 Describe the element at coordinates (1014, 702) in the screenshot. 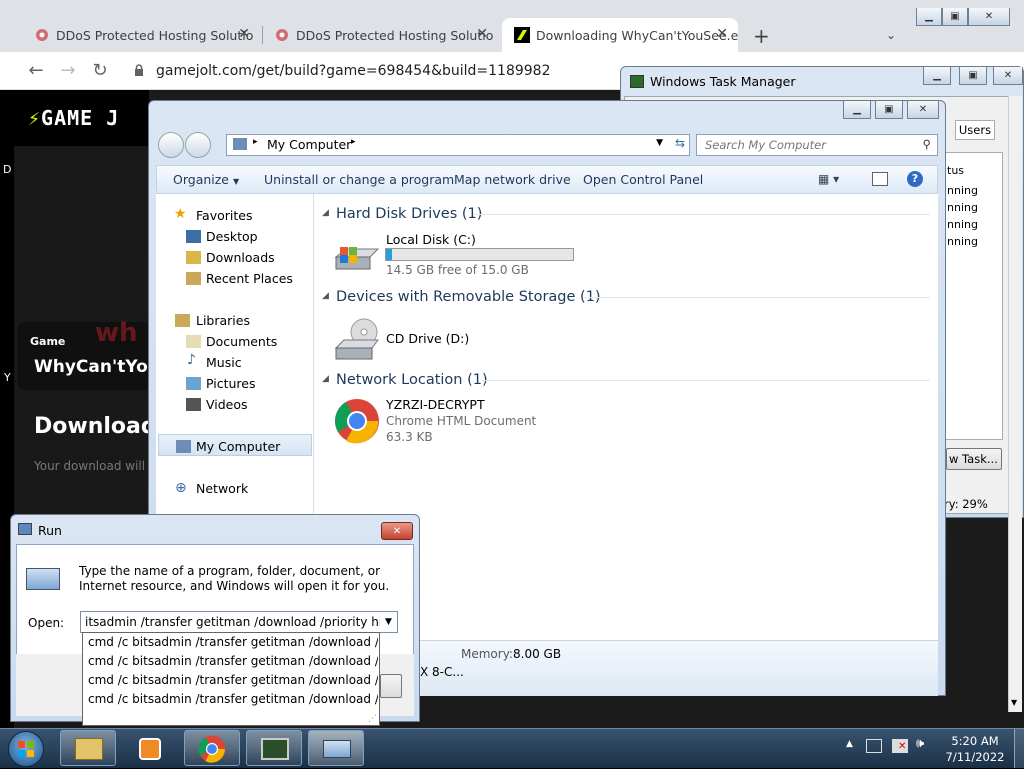

I see `scroll-down-icon: ▼` at that location.